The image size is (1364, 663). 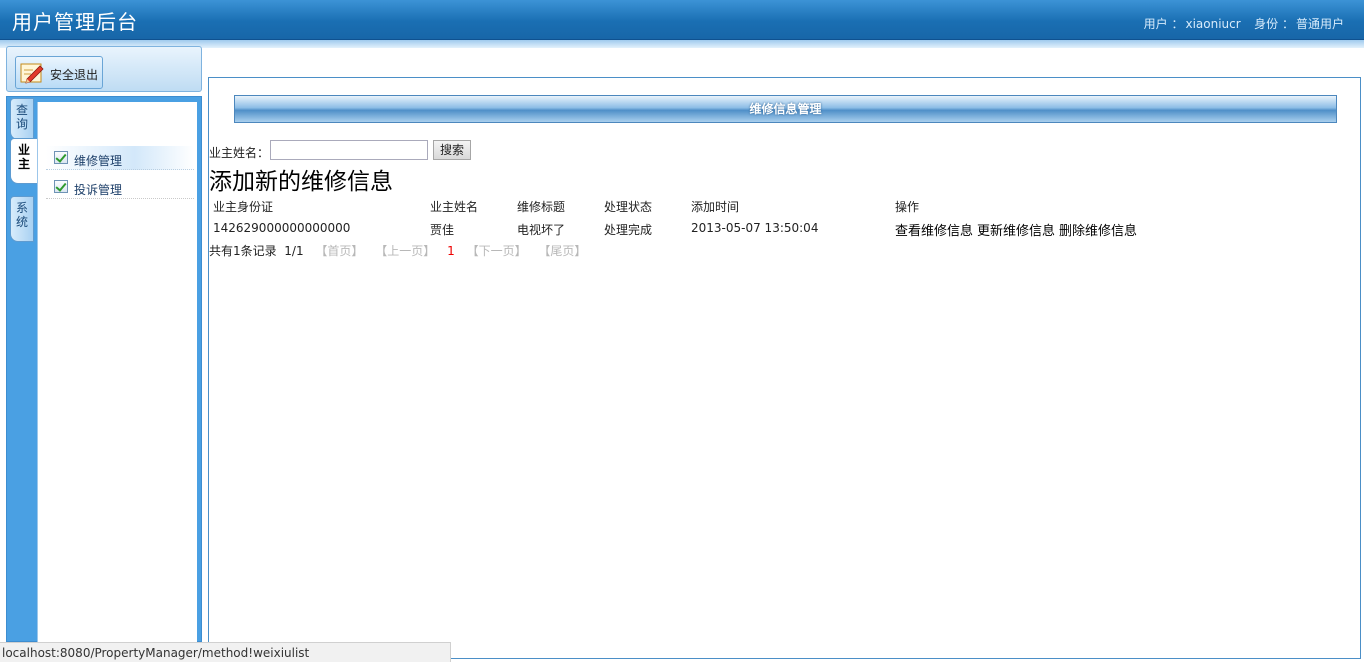 What do you see at coordinates (243, 251) in the screenshot?
I see `record-count: 共有1条记录` at bounding box center [243, 251].